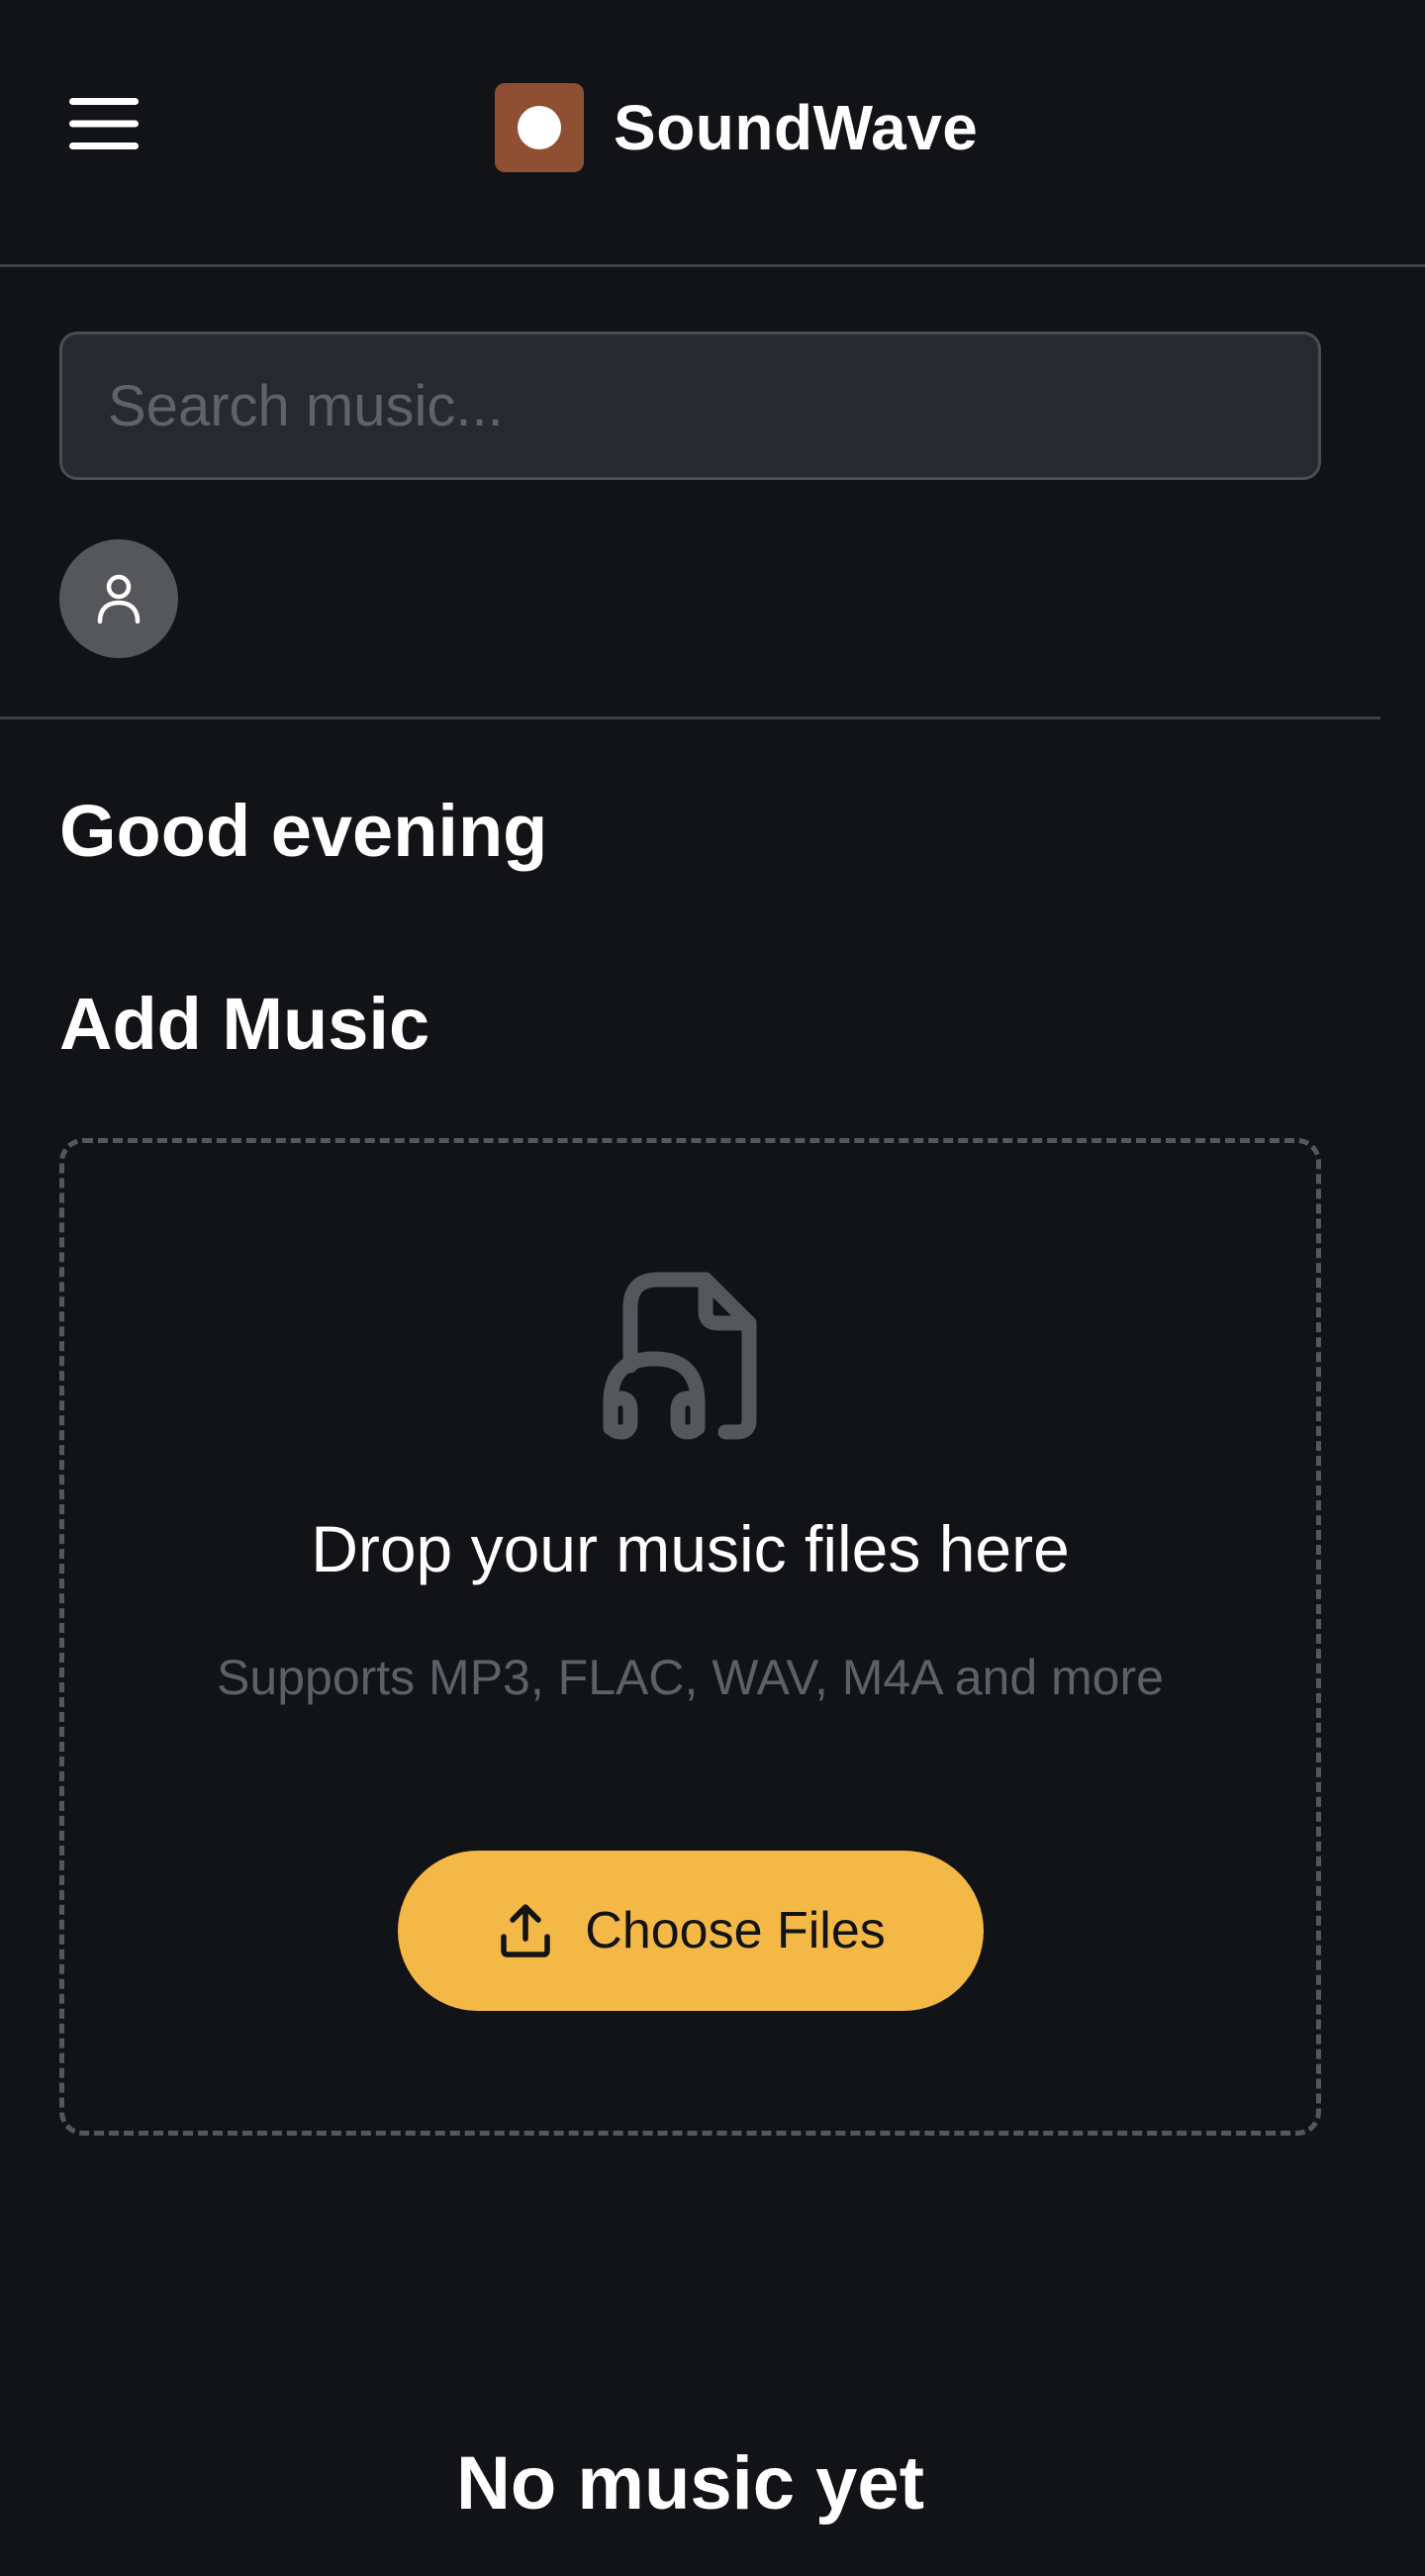 This screenshot has height=2576, width=1425. I want to click on hamburger-menu-icon, so click(104, 123).